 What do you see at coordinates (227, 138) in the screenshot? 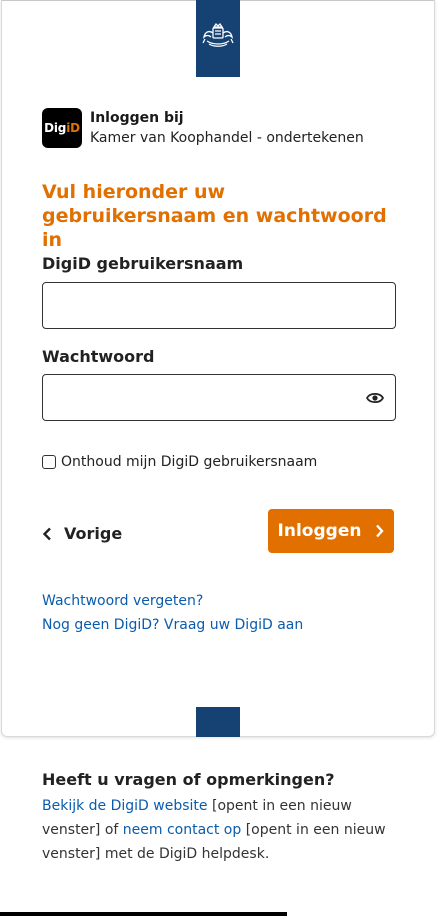
I see `service-name: Kamer van Koophandel - ondertekenen` at bounding box center [227, 138].